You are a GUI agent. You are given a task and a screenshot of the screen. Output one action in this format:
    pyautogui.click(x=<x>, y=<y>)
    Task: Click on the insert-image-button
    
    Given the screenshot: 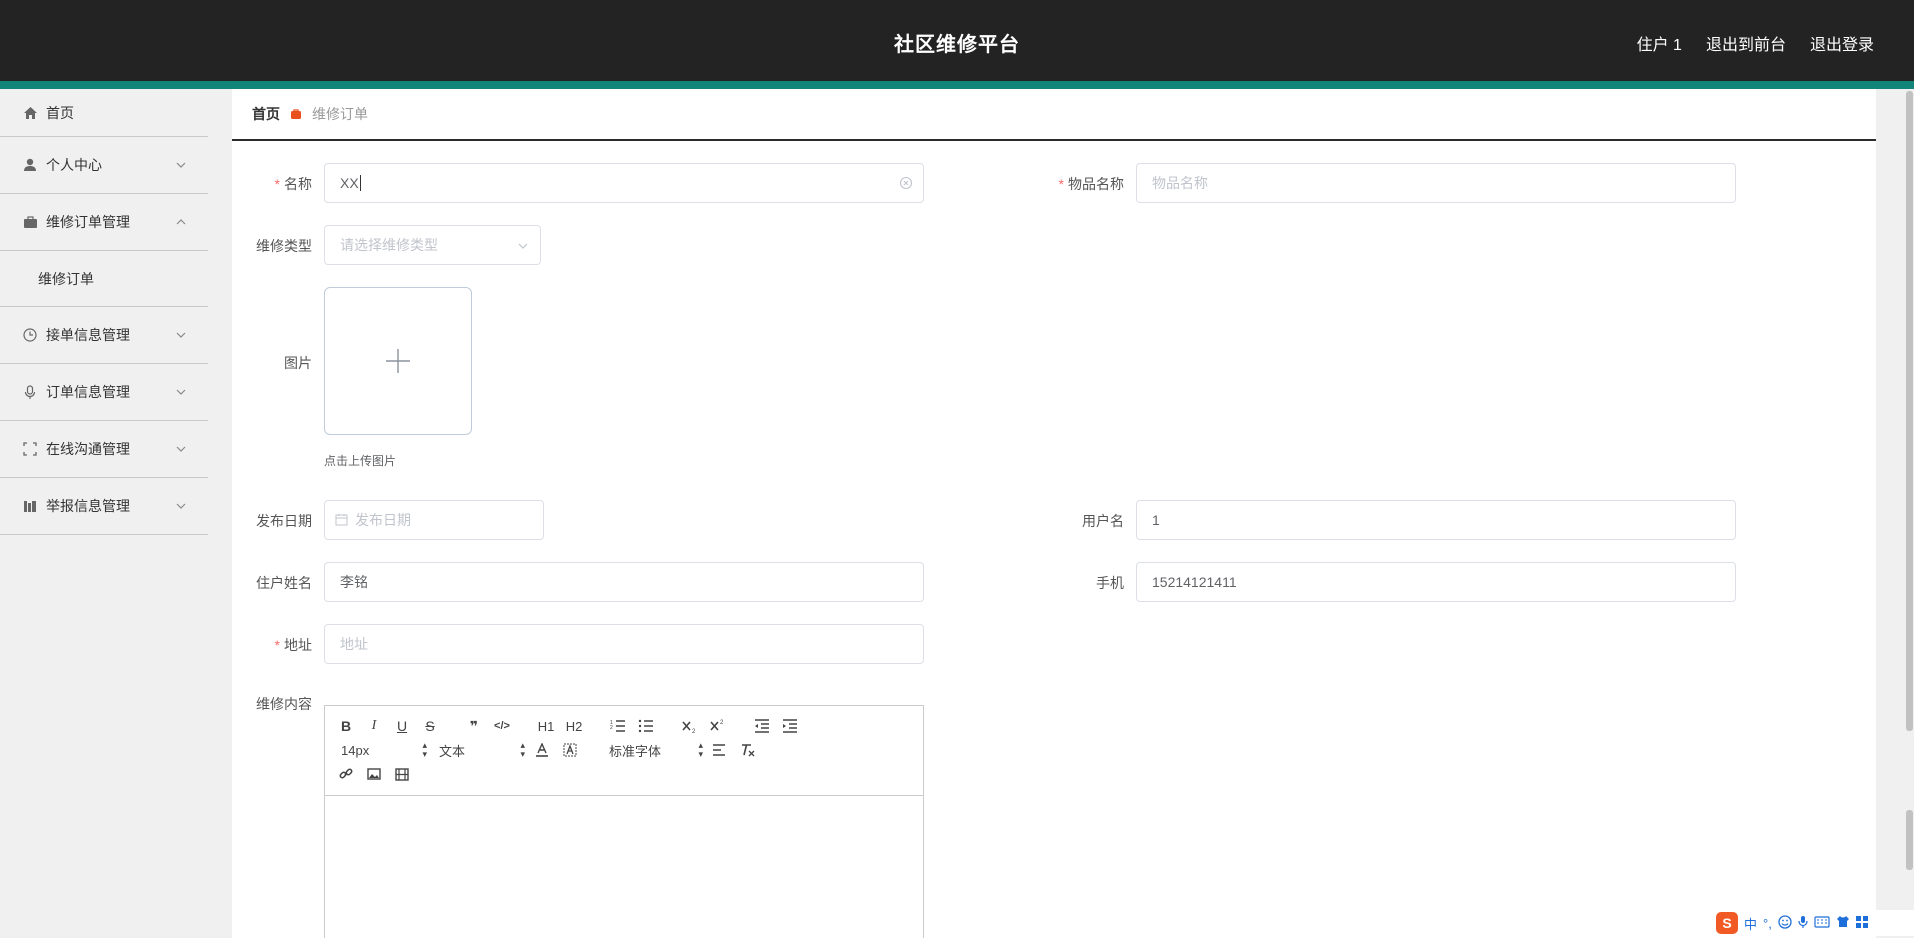 What is the action you would take?
    pyautogui.click(x=374, y=774)
    